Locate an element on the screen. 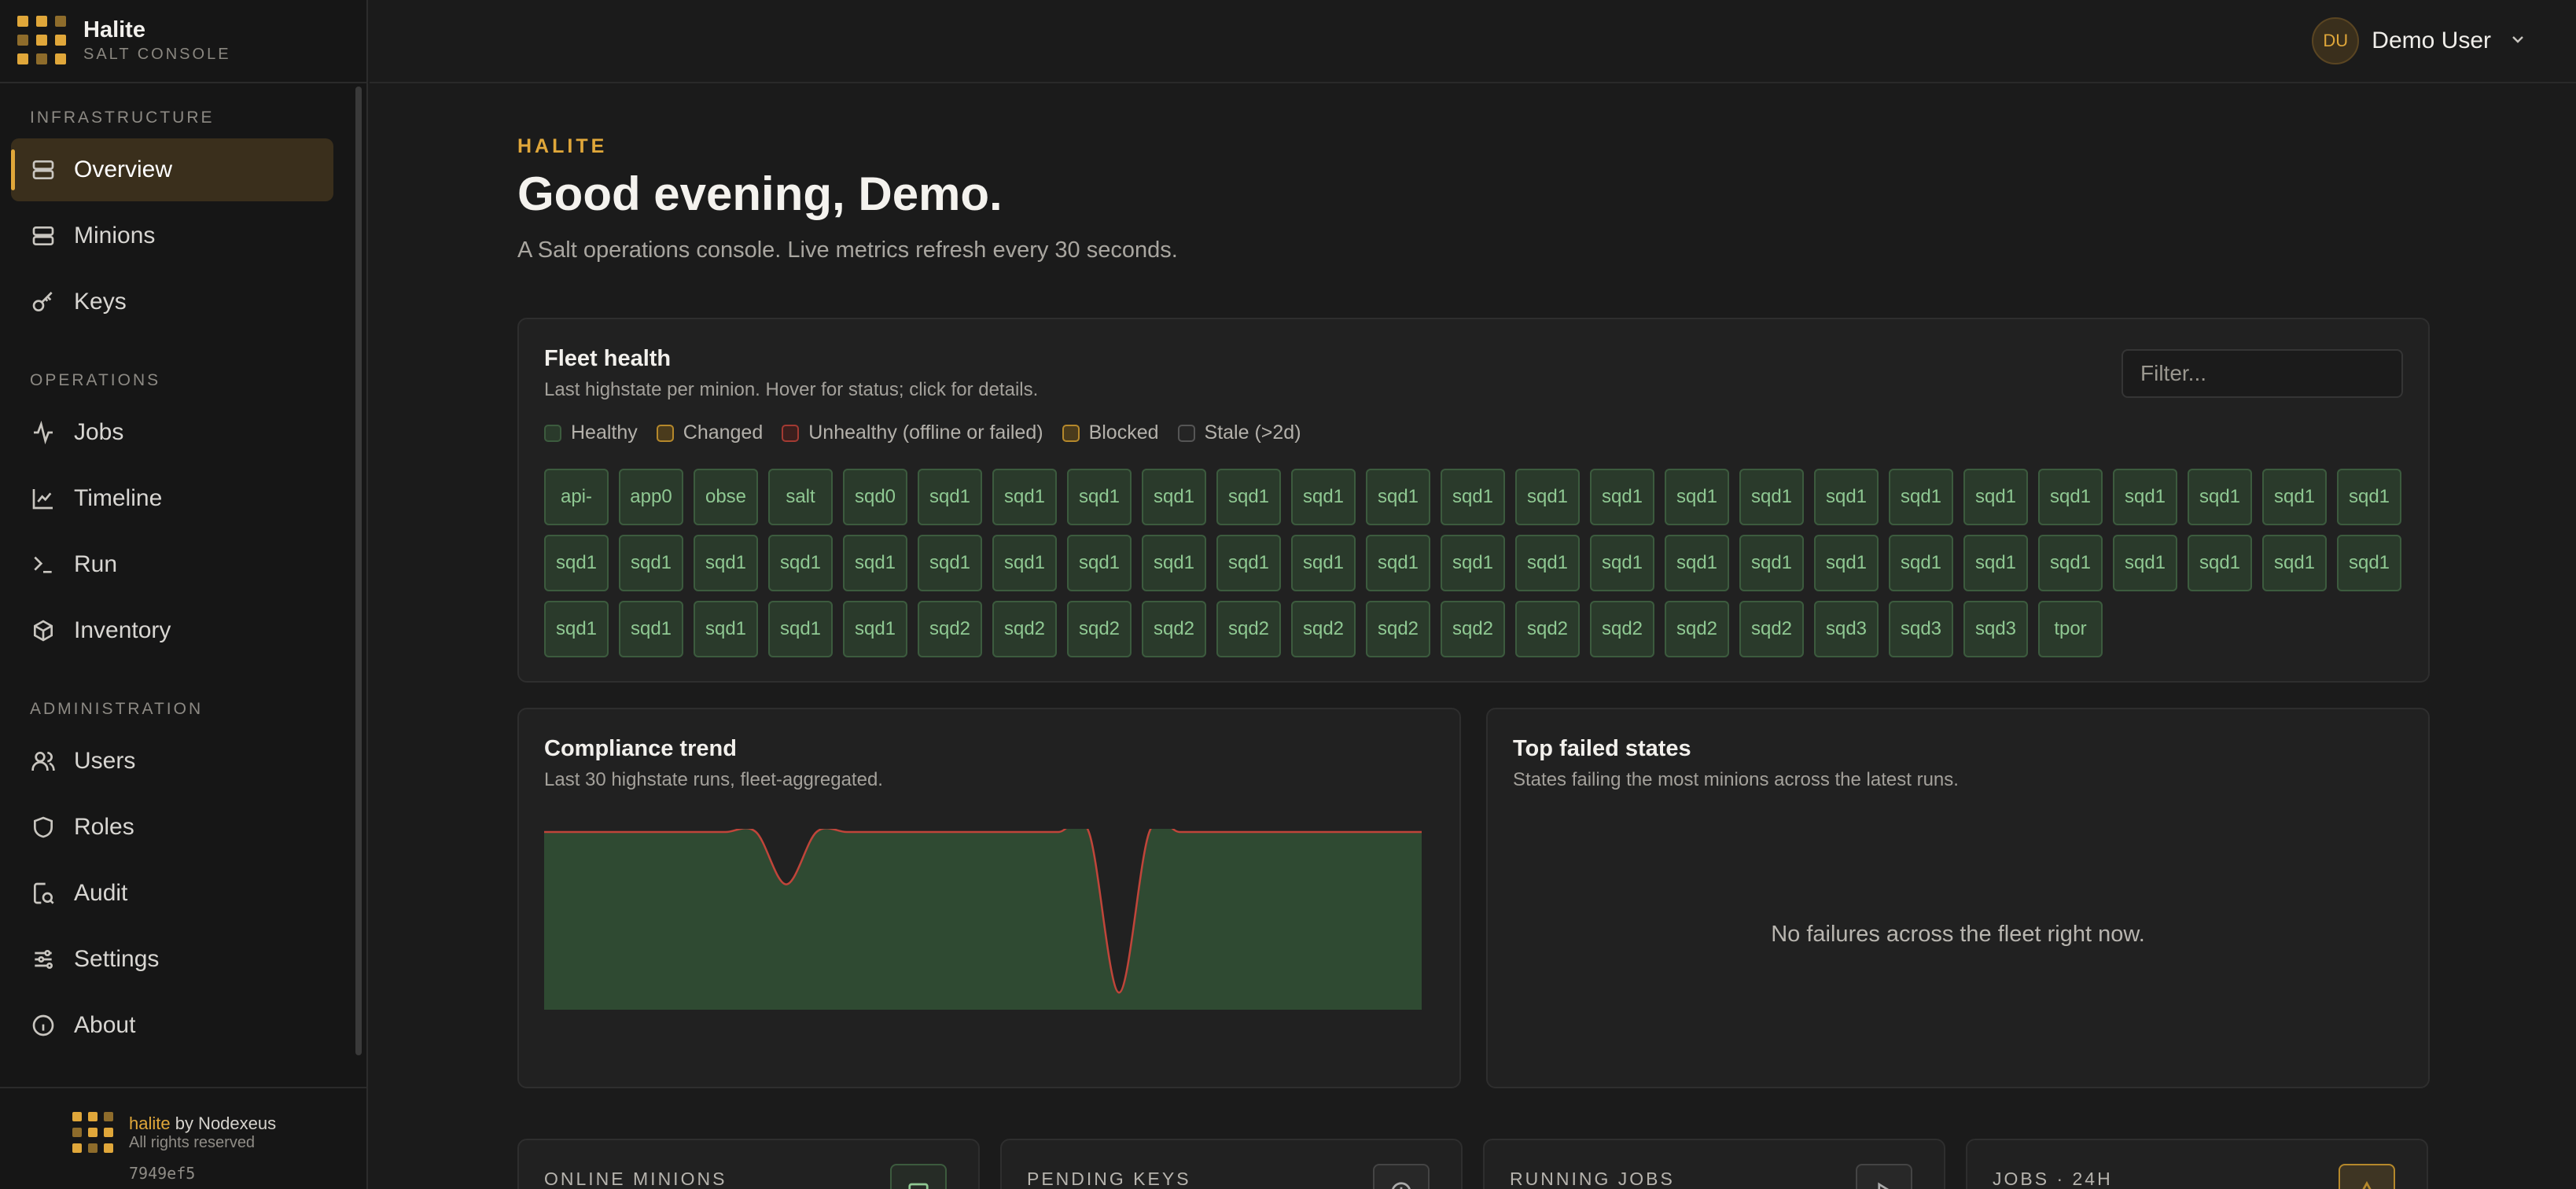 This screenshot has width=2576, height=1189. sidebar-item-users: Users is located at coordinates (172, 761).